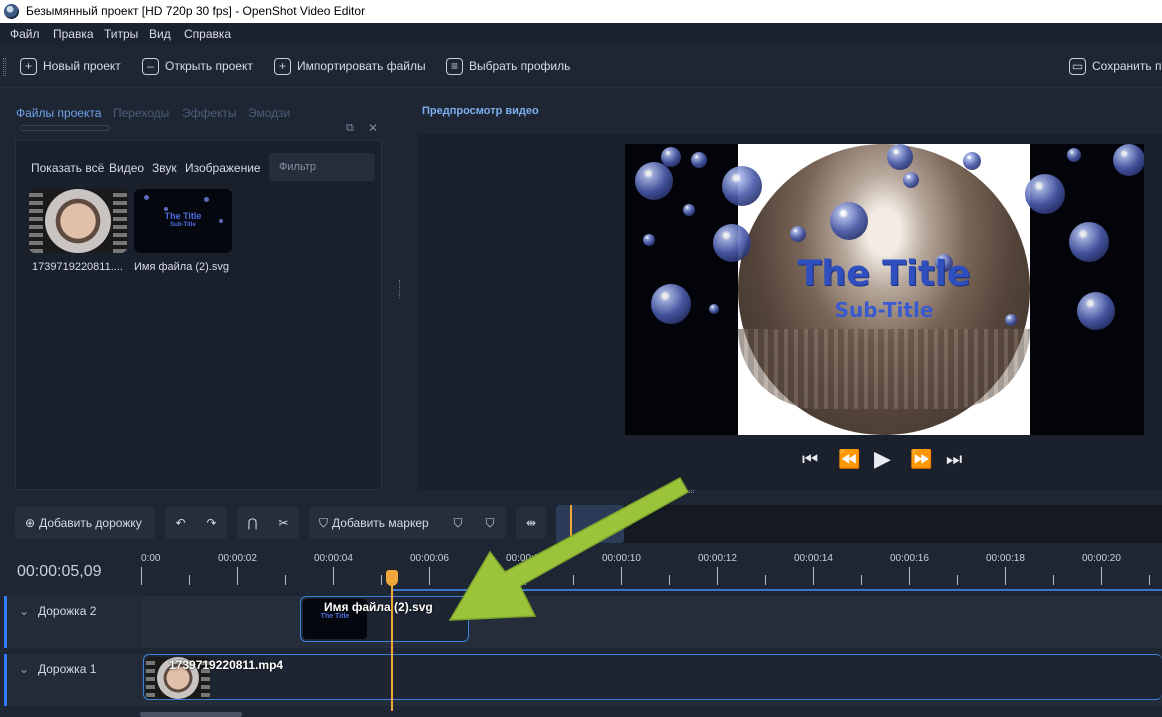  I want to click on ruler-label: 00:00:12, so click(717, 558).